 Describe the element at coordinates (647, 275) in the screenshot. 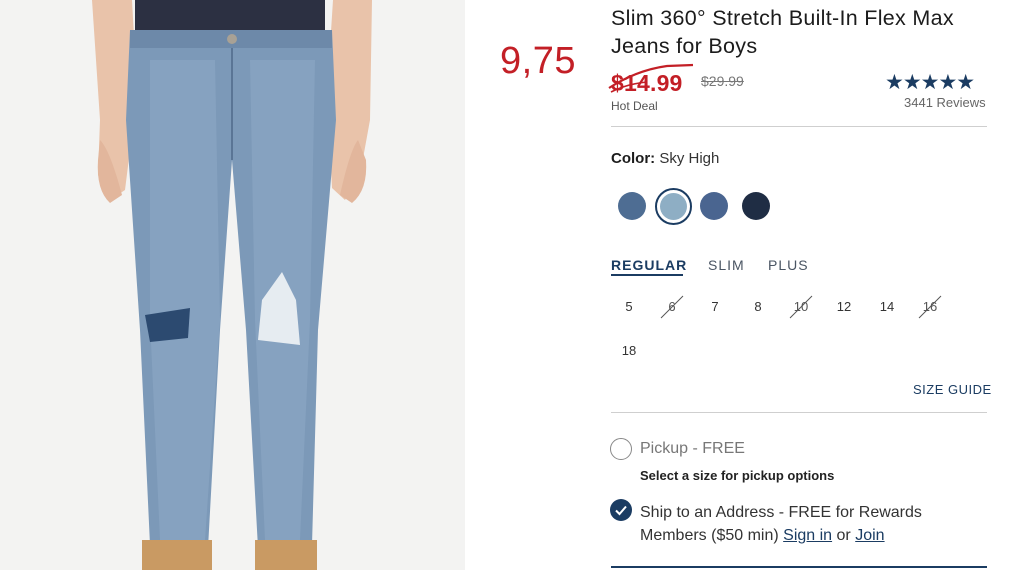

I see `active-tab-underline` at that location.